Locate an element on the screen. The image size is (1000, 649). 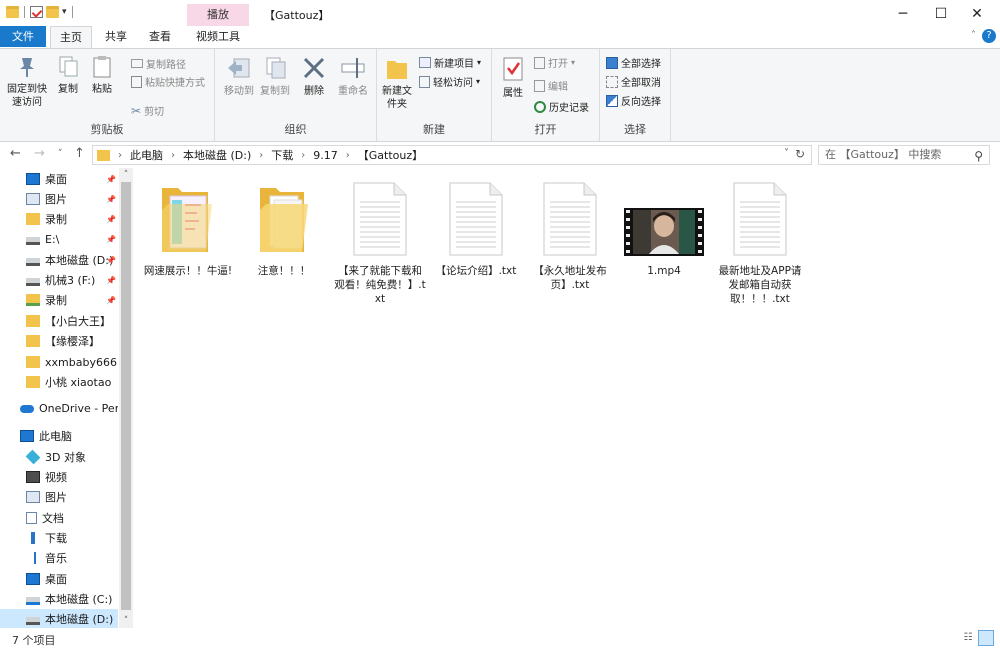
address-dropdown-icon: ˅ is located at coordinates (786, 153).